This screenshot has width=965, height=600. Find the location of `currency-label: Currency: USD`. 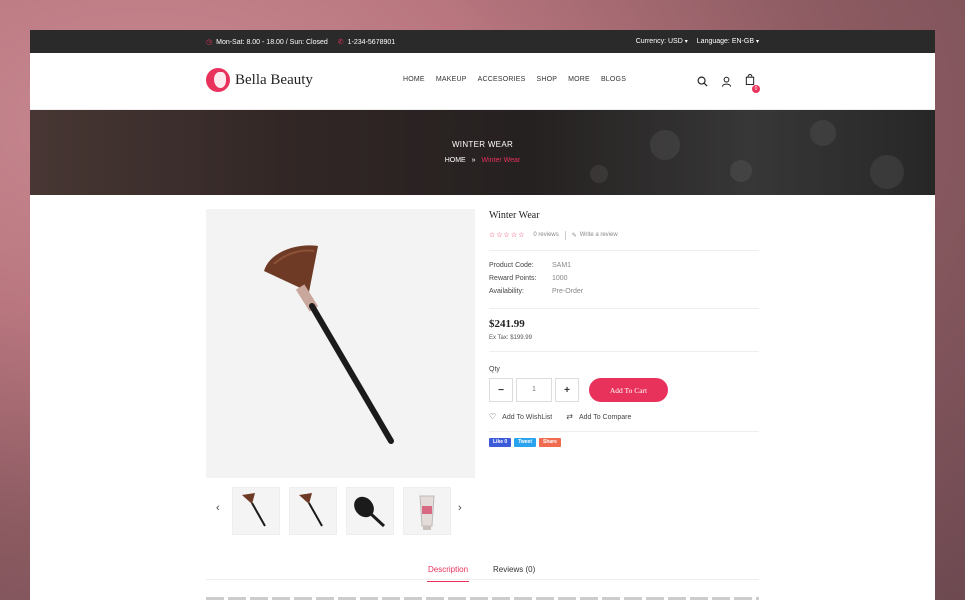

currency-label: Currency: USD is located at coordinates (659, 41).